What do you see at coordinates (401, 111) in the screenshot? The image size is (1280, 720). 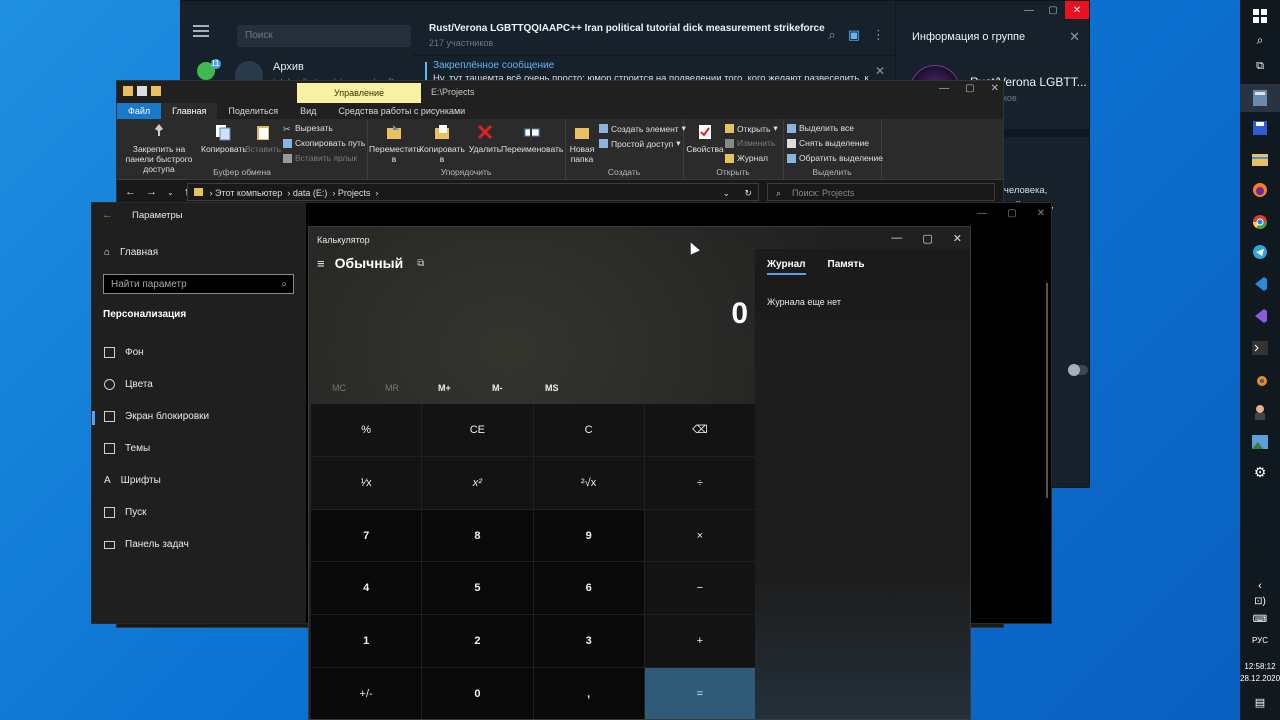 I see `tab-picture-tools: Средства работы с рисунками` at bounding box center [401, 111].